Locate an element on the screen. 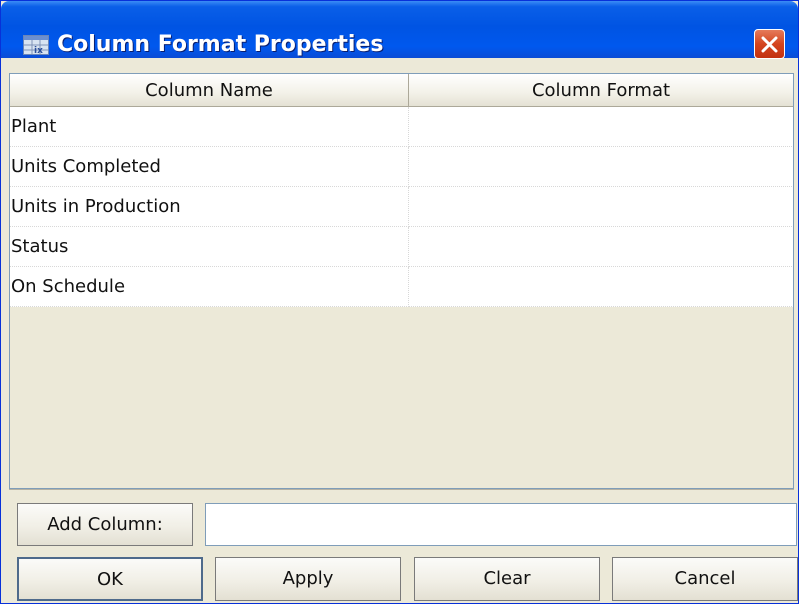 Image resolution: width=799 pixels, height=604 pixels. column-format-header: Column Format is located at coordinates (601, 90).